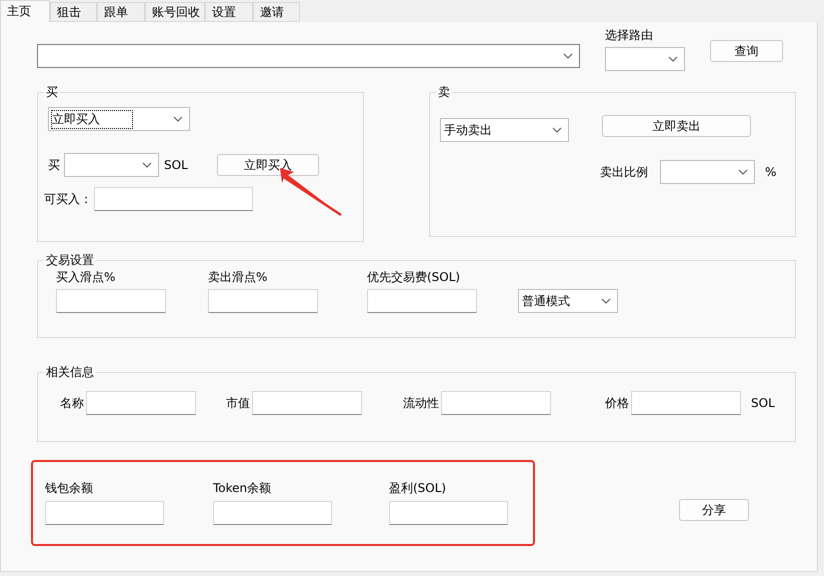 The height and width of the screenshot is (576, 824). Describe the element at coordinates (568, 301) in the screenshot. I see `mode-select: 普通模式` at that location.